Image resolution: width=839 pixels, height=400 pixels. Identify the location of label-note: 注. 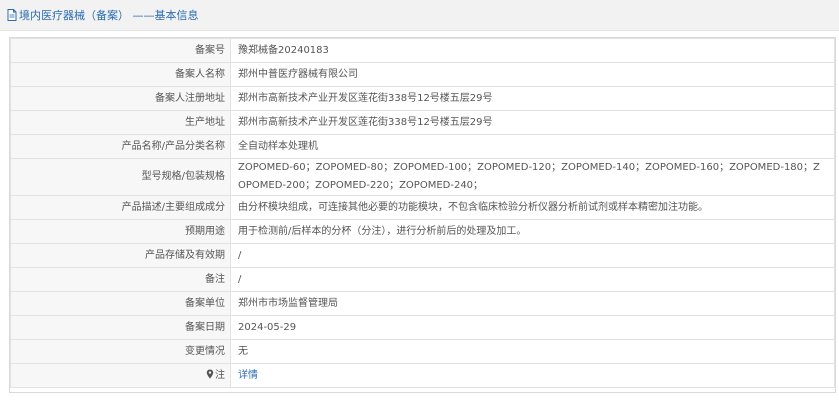
(220, 375).